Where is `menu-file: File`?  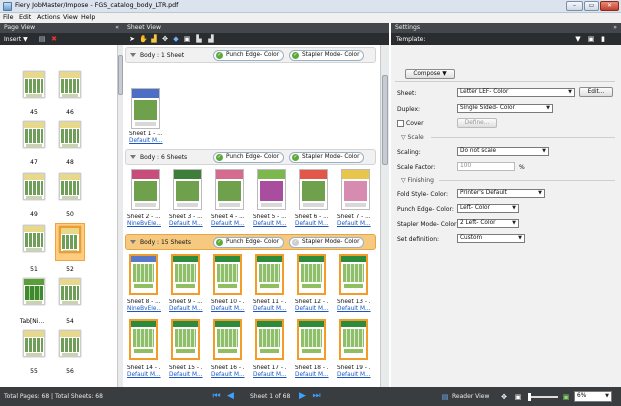
menu-file: File is located at coordinates (8, 17).